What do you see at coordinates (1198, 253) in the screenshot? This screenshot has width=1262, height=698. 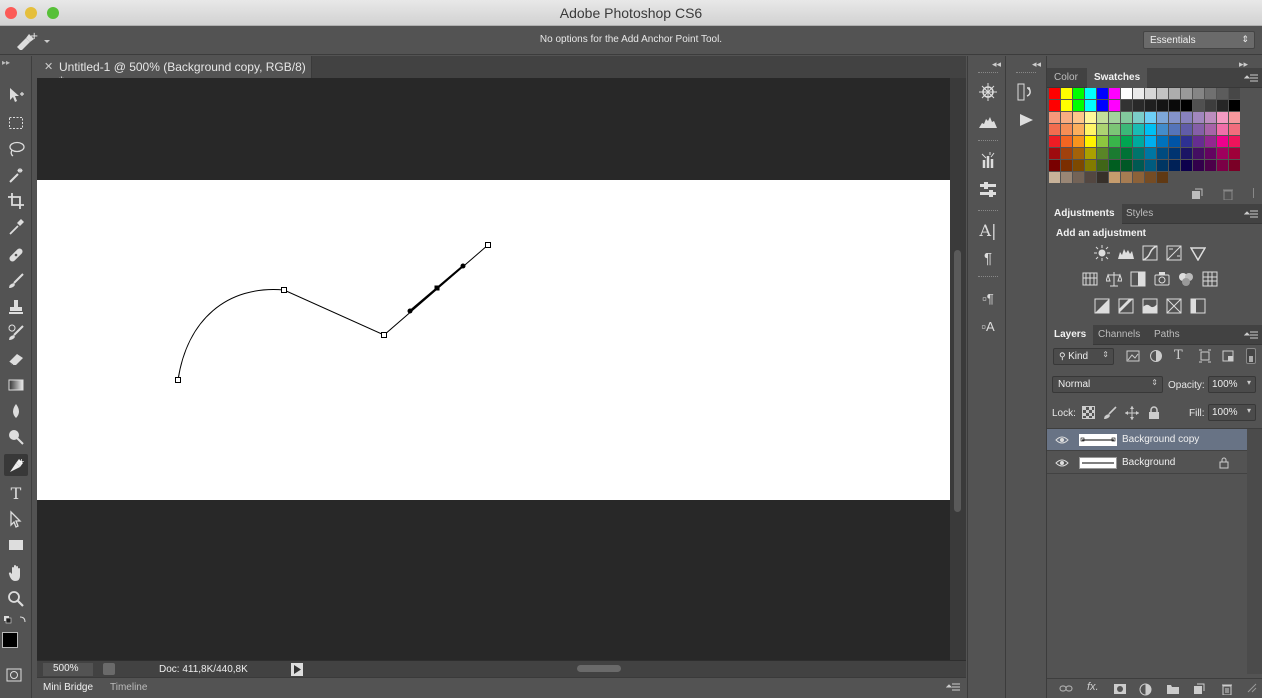 I see `vibrance-button` at bounding box center [1198, 253].